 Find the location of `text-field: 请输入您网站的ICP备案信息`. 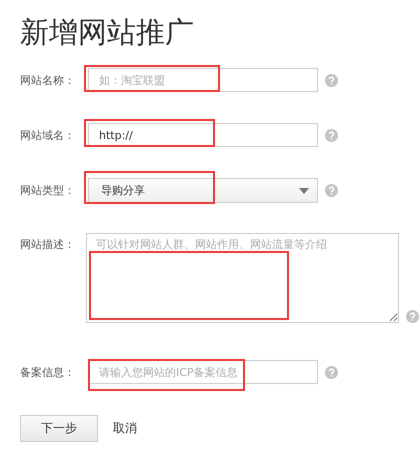

text-field: 请输入您网站的ICP备案信息 is located at coordinates (203, 372).